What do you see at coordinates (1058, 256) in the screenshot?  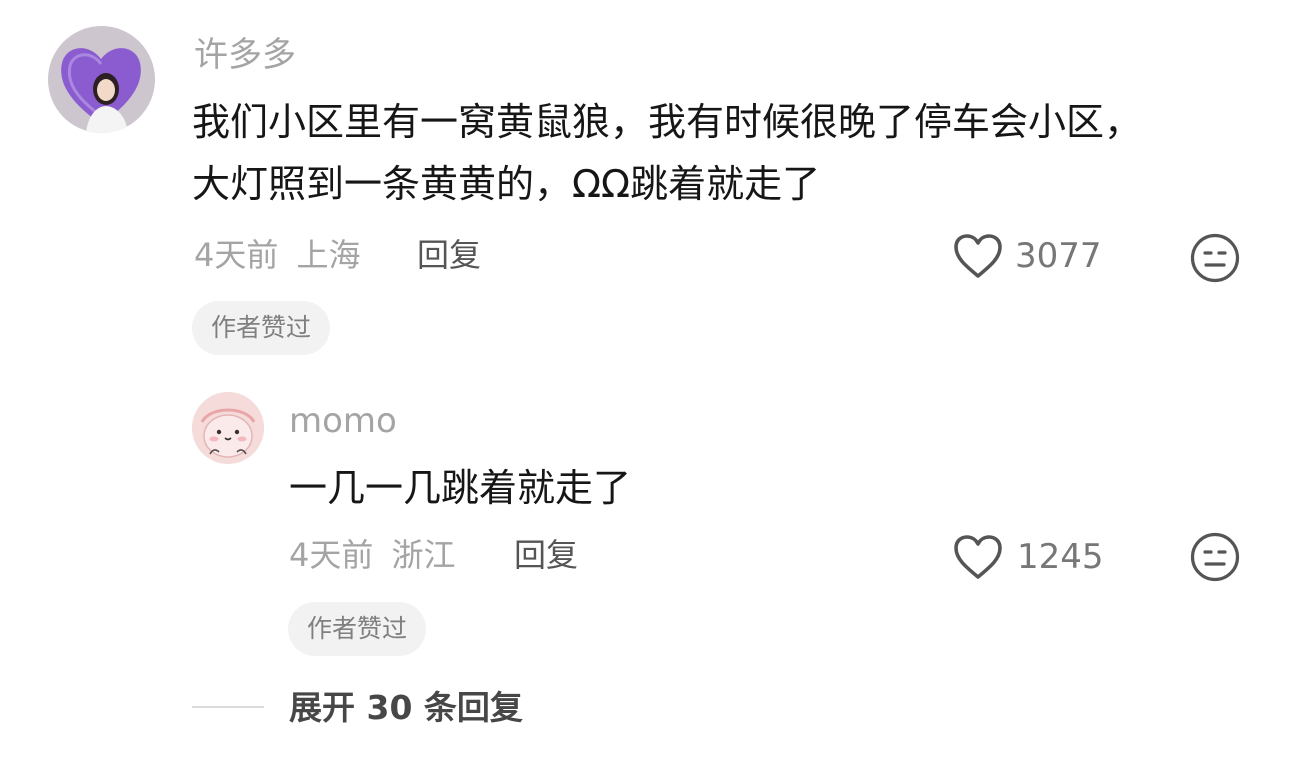 I see `comment-like-count: 3077` at bounding box center [1058, 256].